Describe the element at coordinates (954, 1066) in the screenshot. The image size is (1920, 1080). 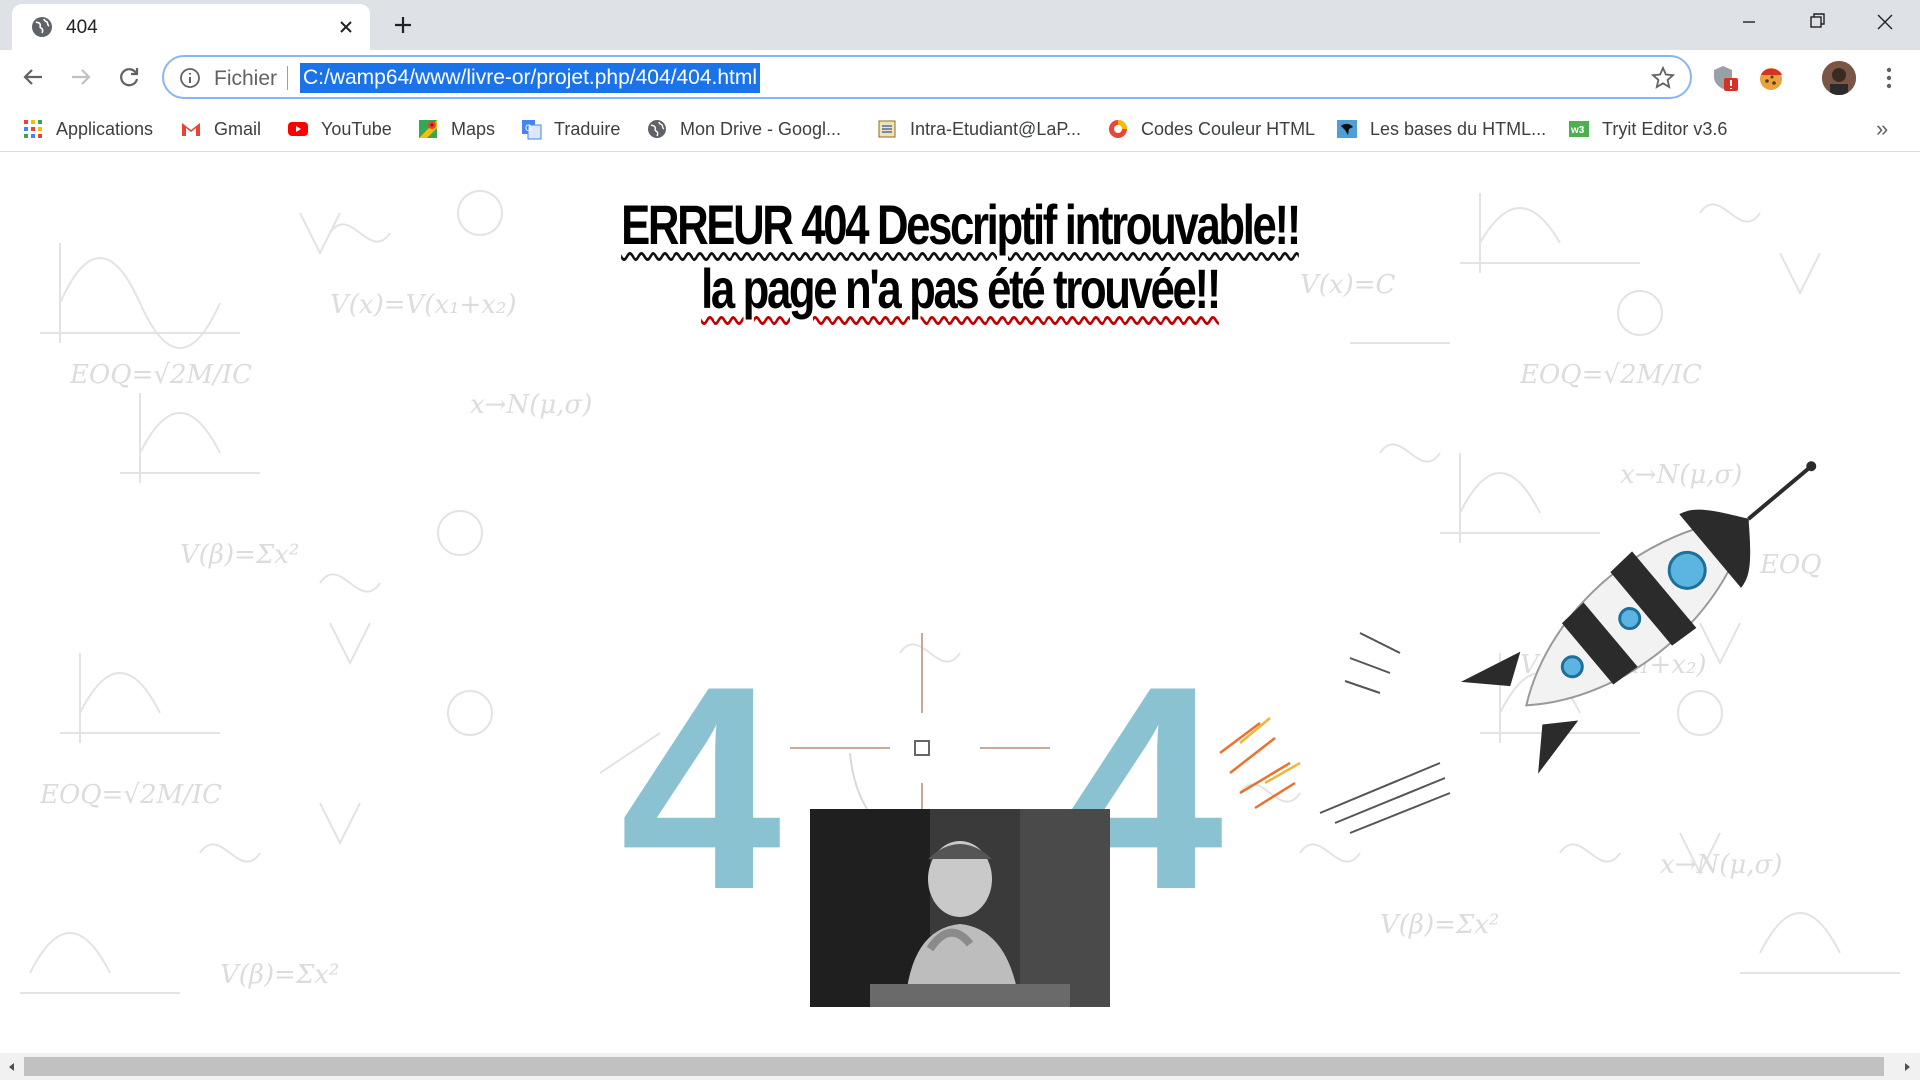
I see `scrollbar-thumb` at that location.